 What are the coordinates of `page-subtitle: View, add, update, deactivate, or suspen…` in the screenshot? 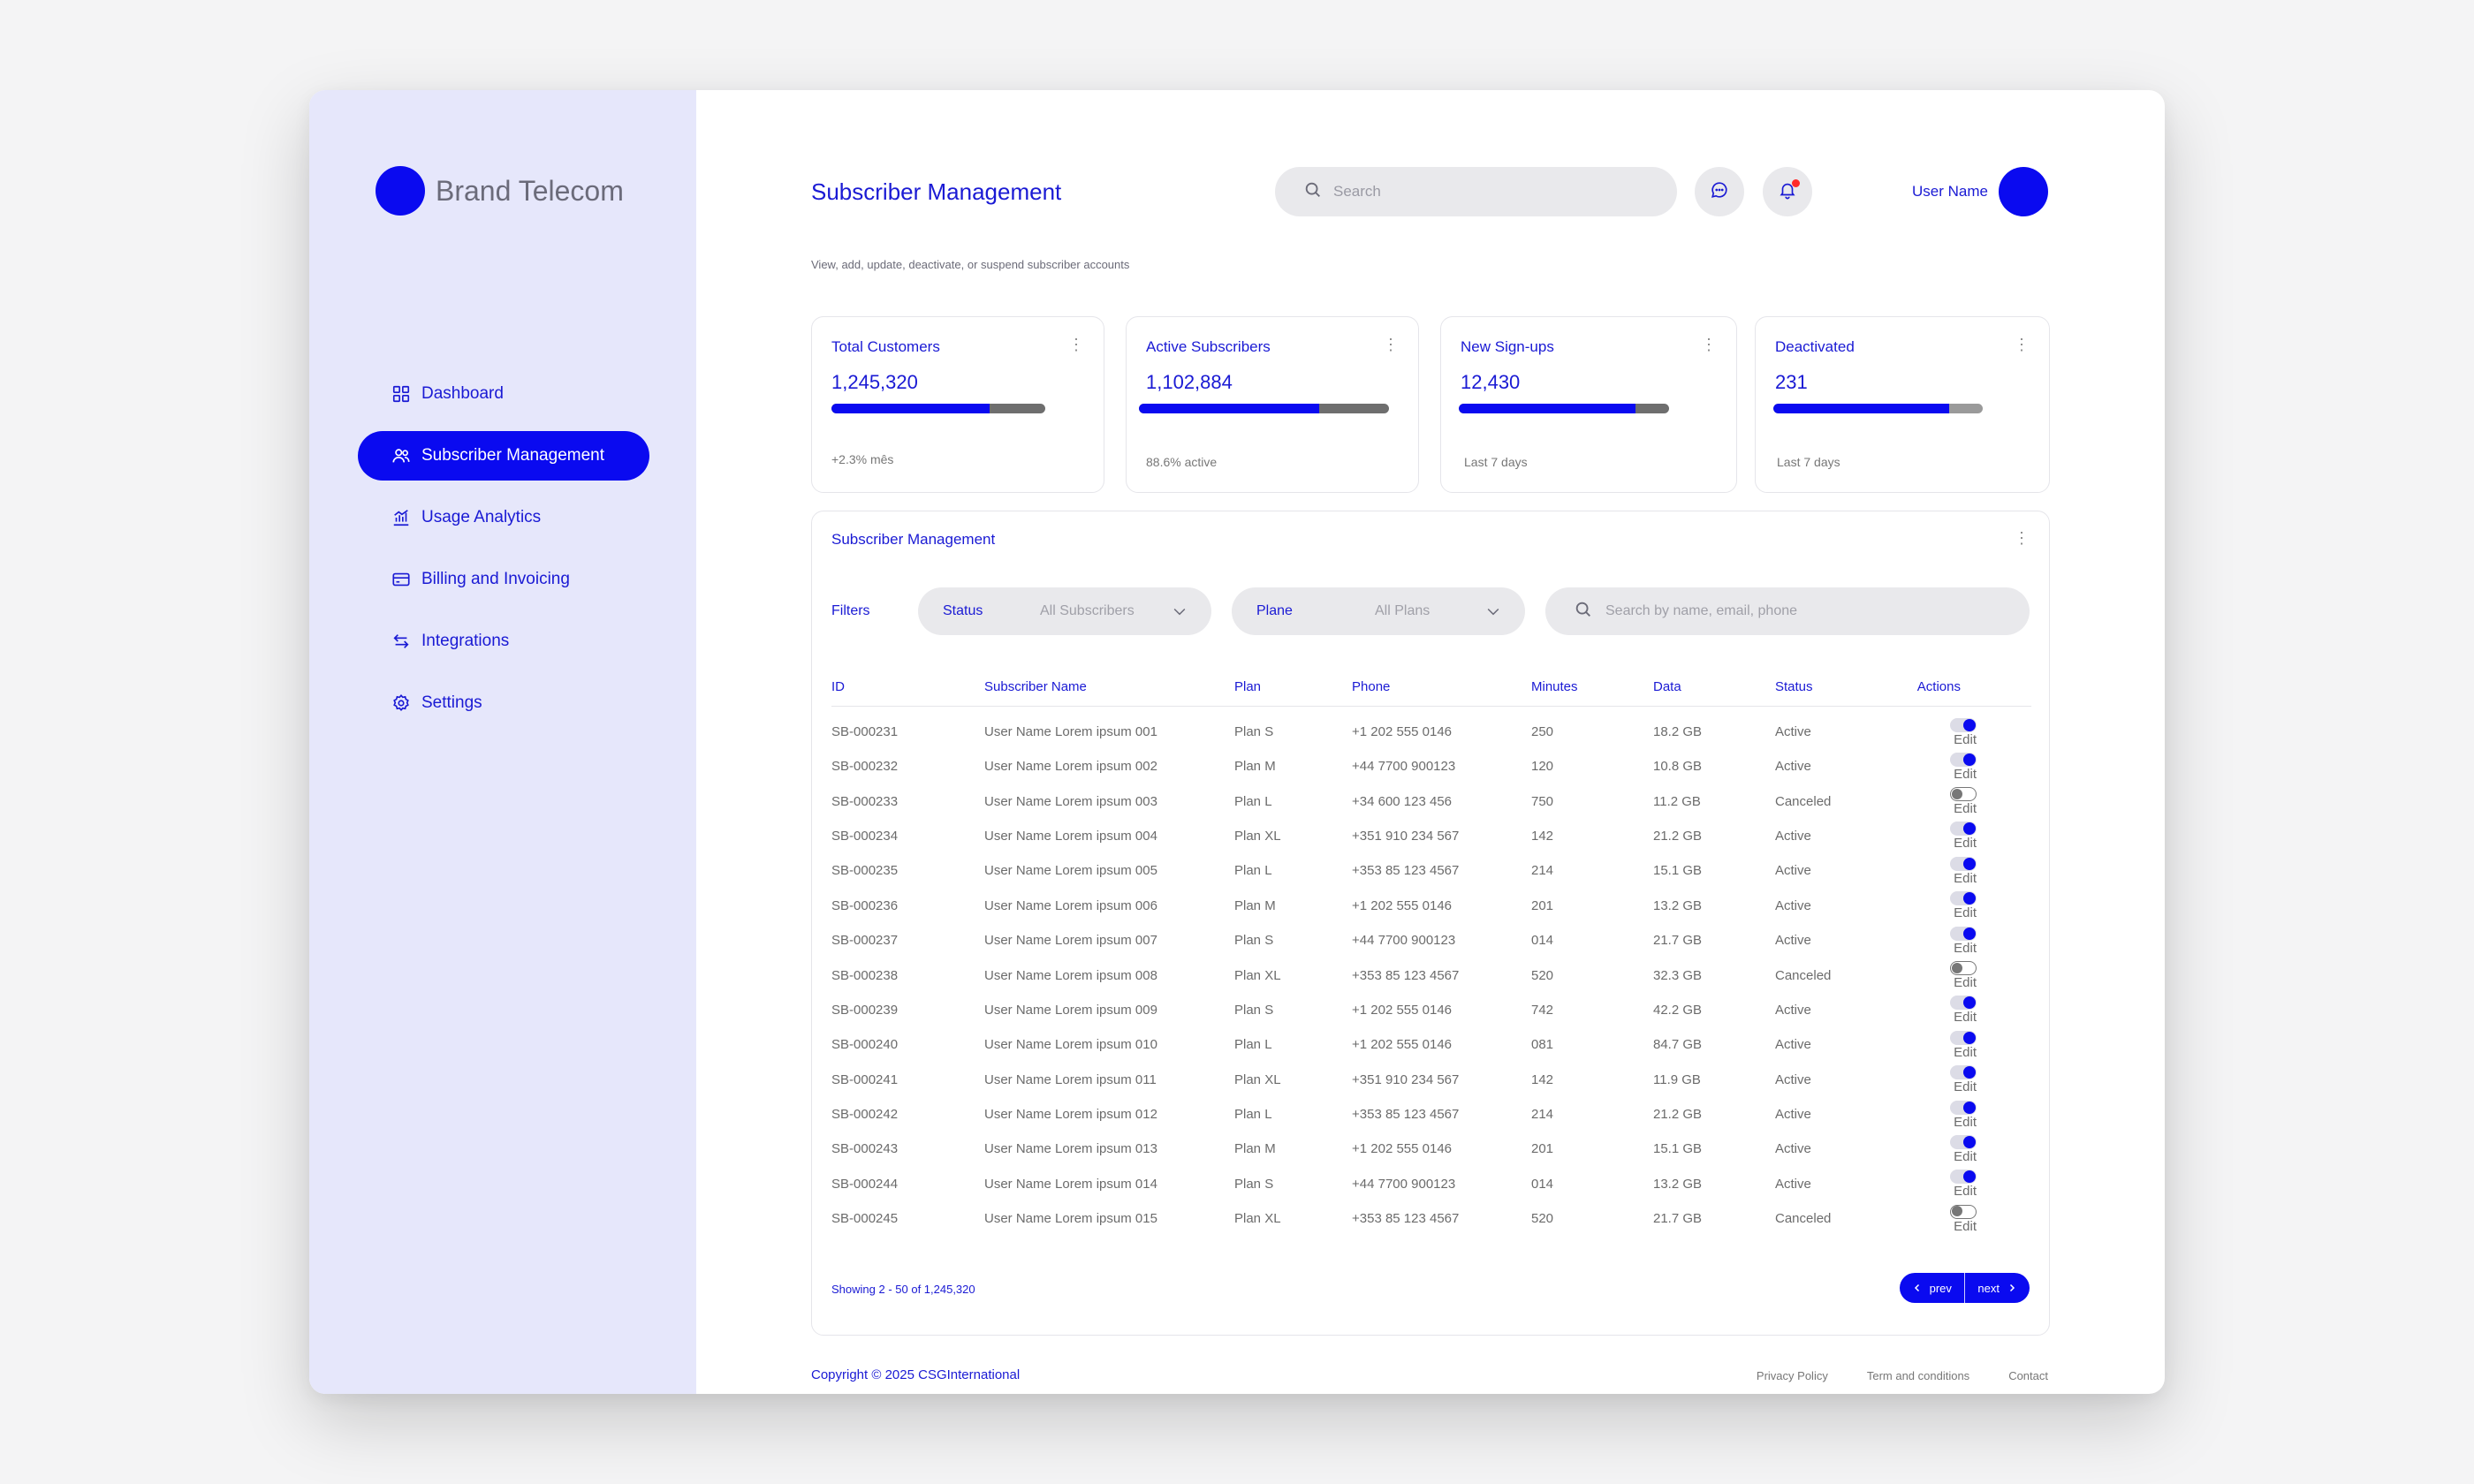 It's located at (970, 264).